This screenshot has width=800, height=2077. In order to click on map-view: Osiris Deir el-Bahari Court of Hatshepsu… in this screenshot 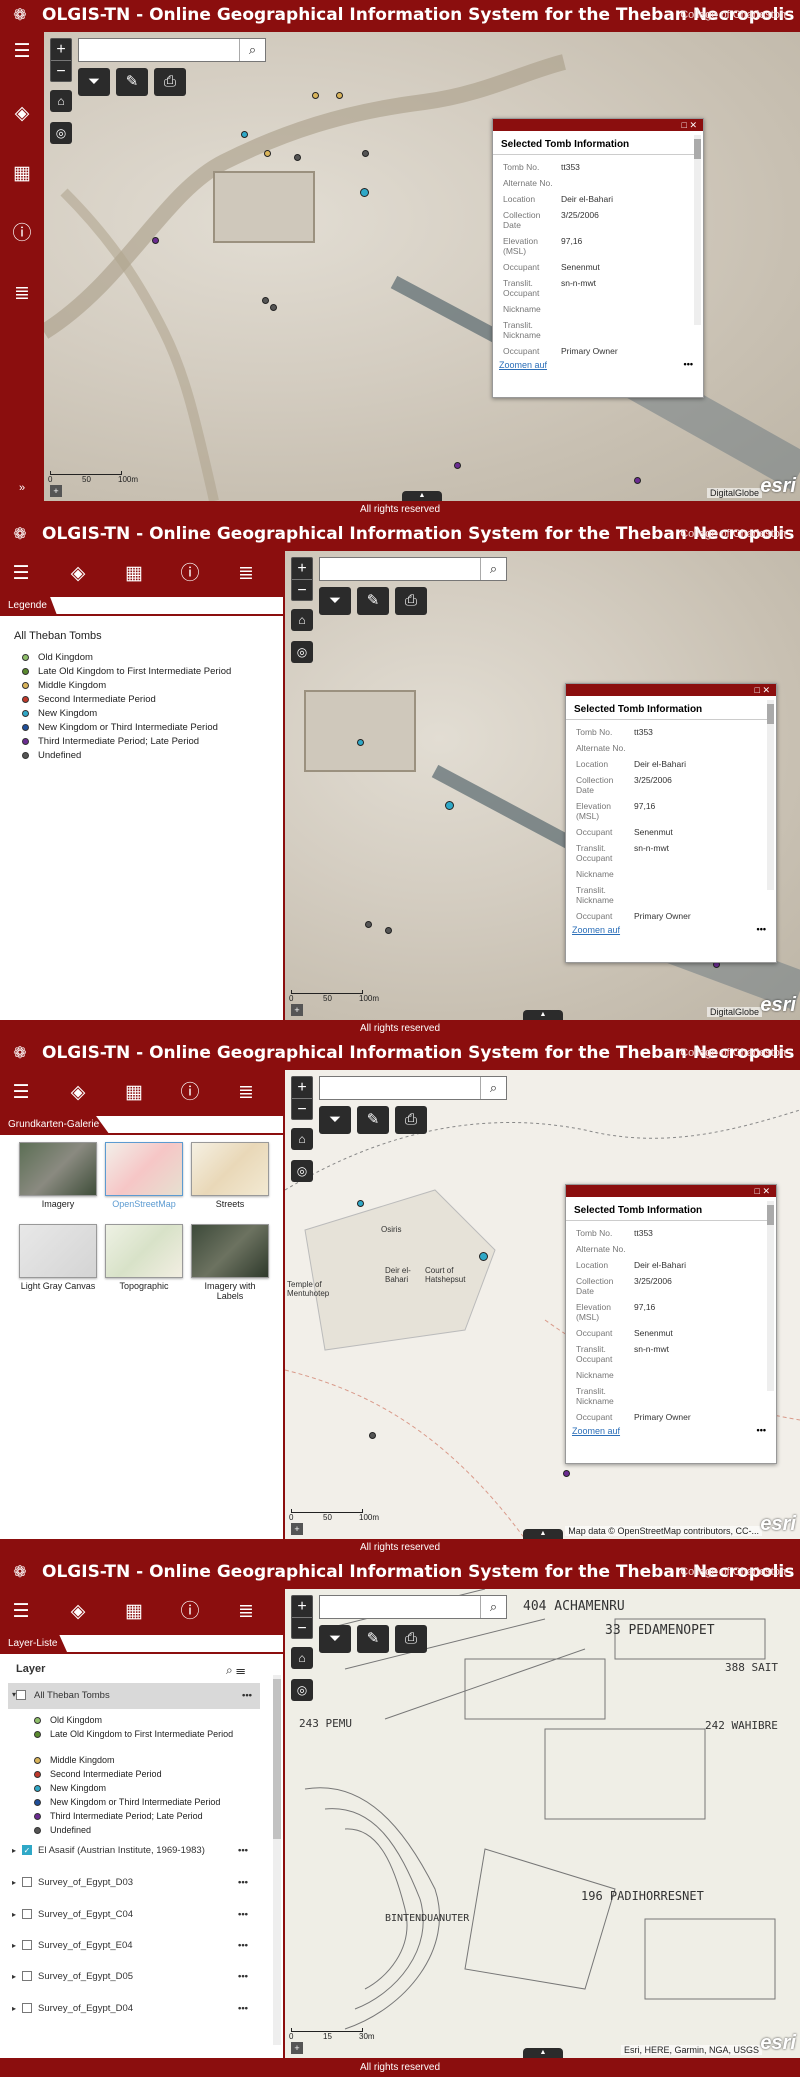, I will do `click(542, 1304)`.